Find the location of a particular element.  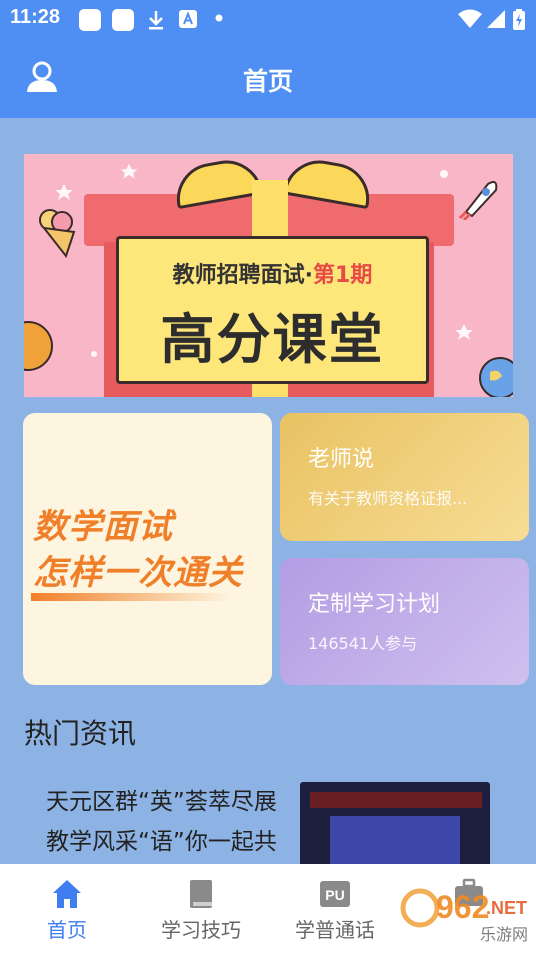

math-card-line2: 怎样一次通关 is located at coordinates (138, 573).